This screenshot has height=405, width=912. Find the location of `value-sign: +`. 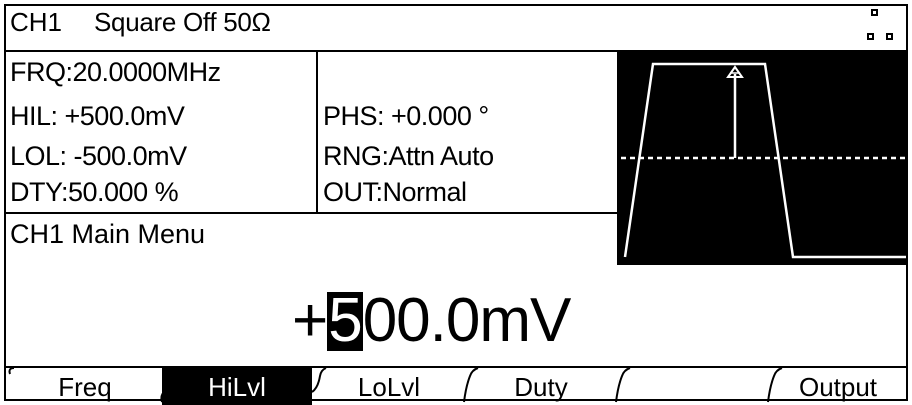

value-sign: + is located at coordinates (310, 320).